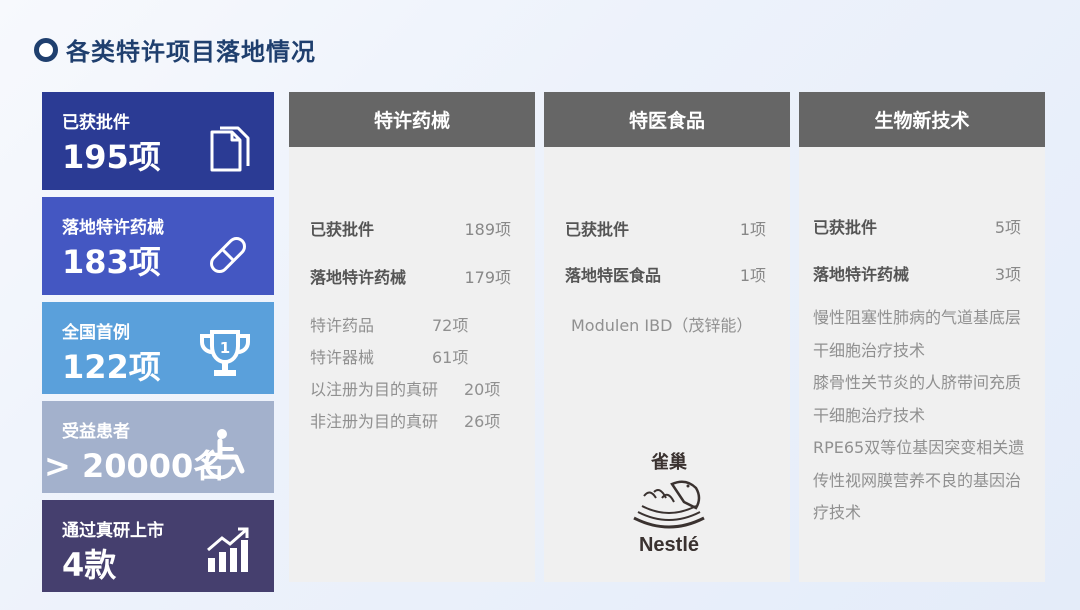 The width and height of the screenshot is (1080, 610). What do you see at coordinates (410, 228) in the screenshot?
I see `summary-row: 已获批件 189项` at bounding box center [410, 228].